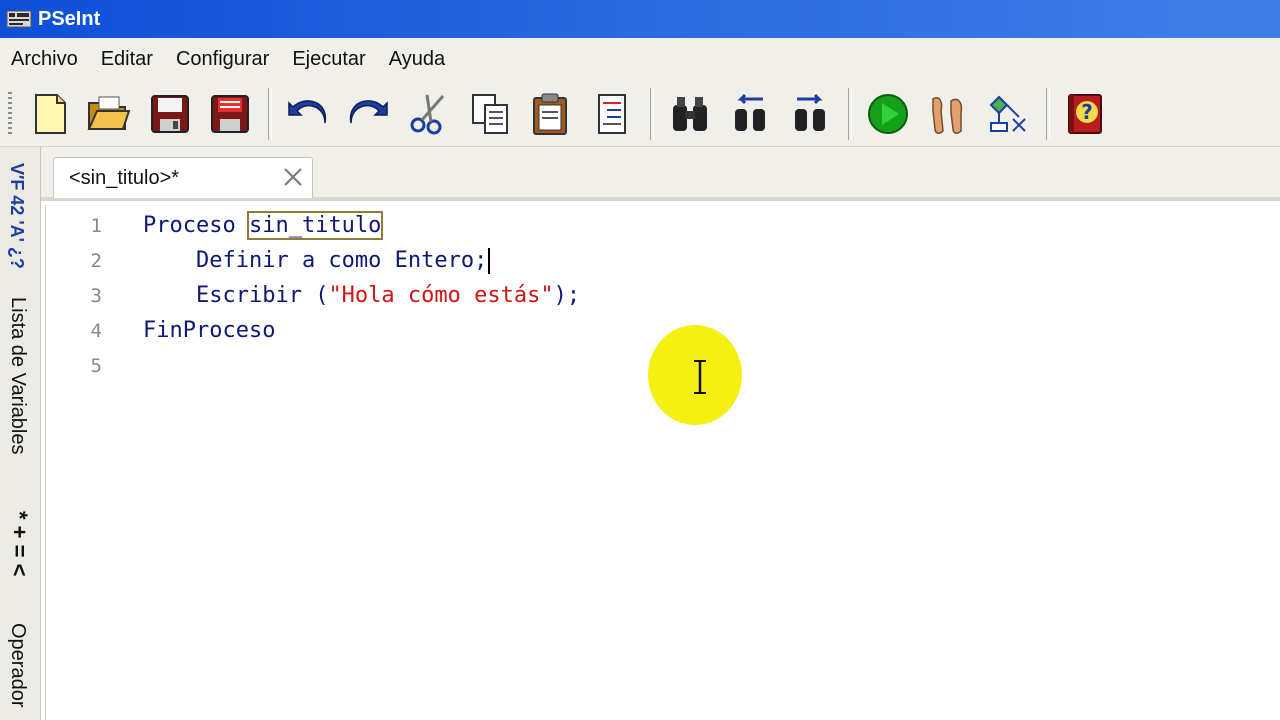 This screenshot has height=720, width=1280. I want to click on line-number: 5, so click(96, 366).